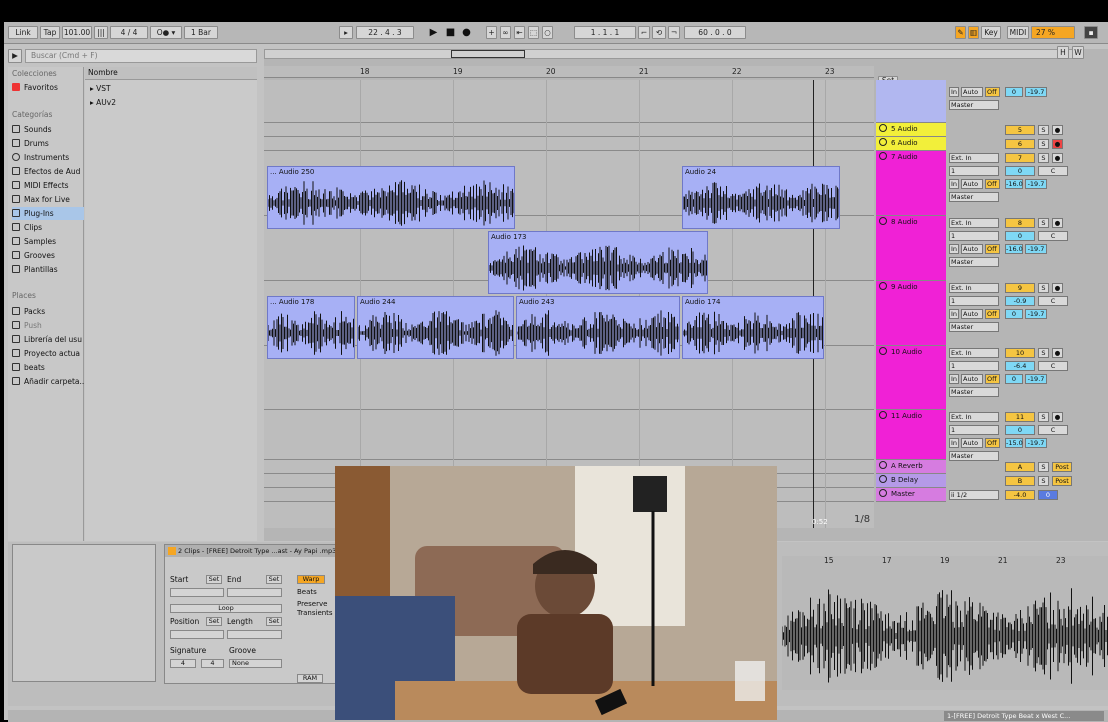  Describe the element at coordinates (1020, 353) in the screenshot. I see `track-number: 10` at that location.